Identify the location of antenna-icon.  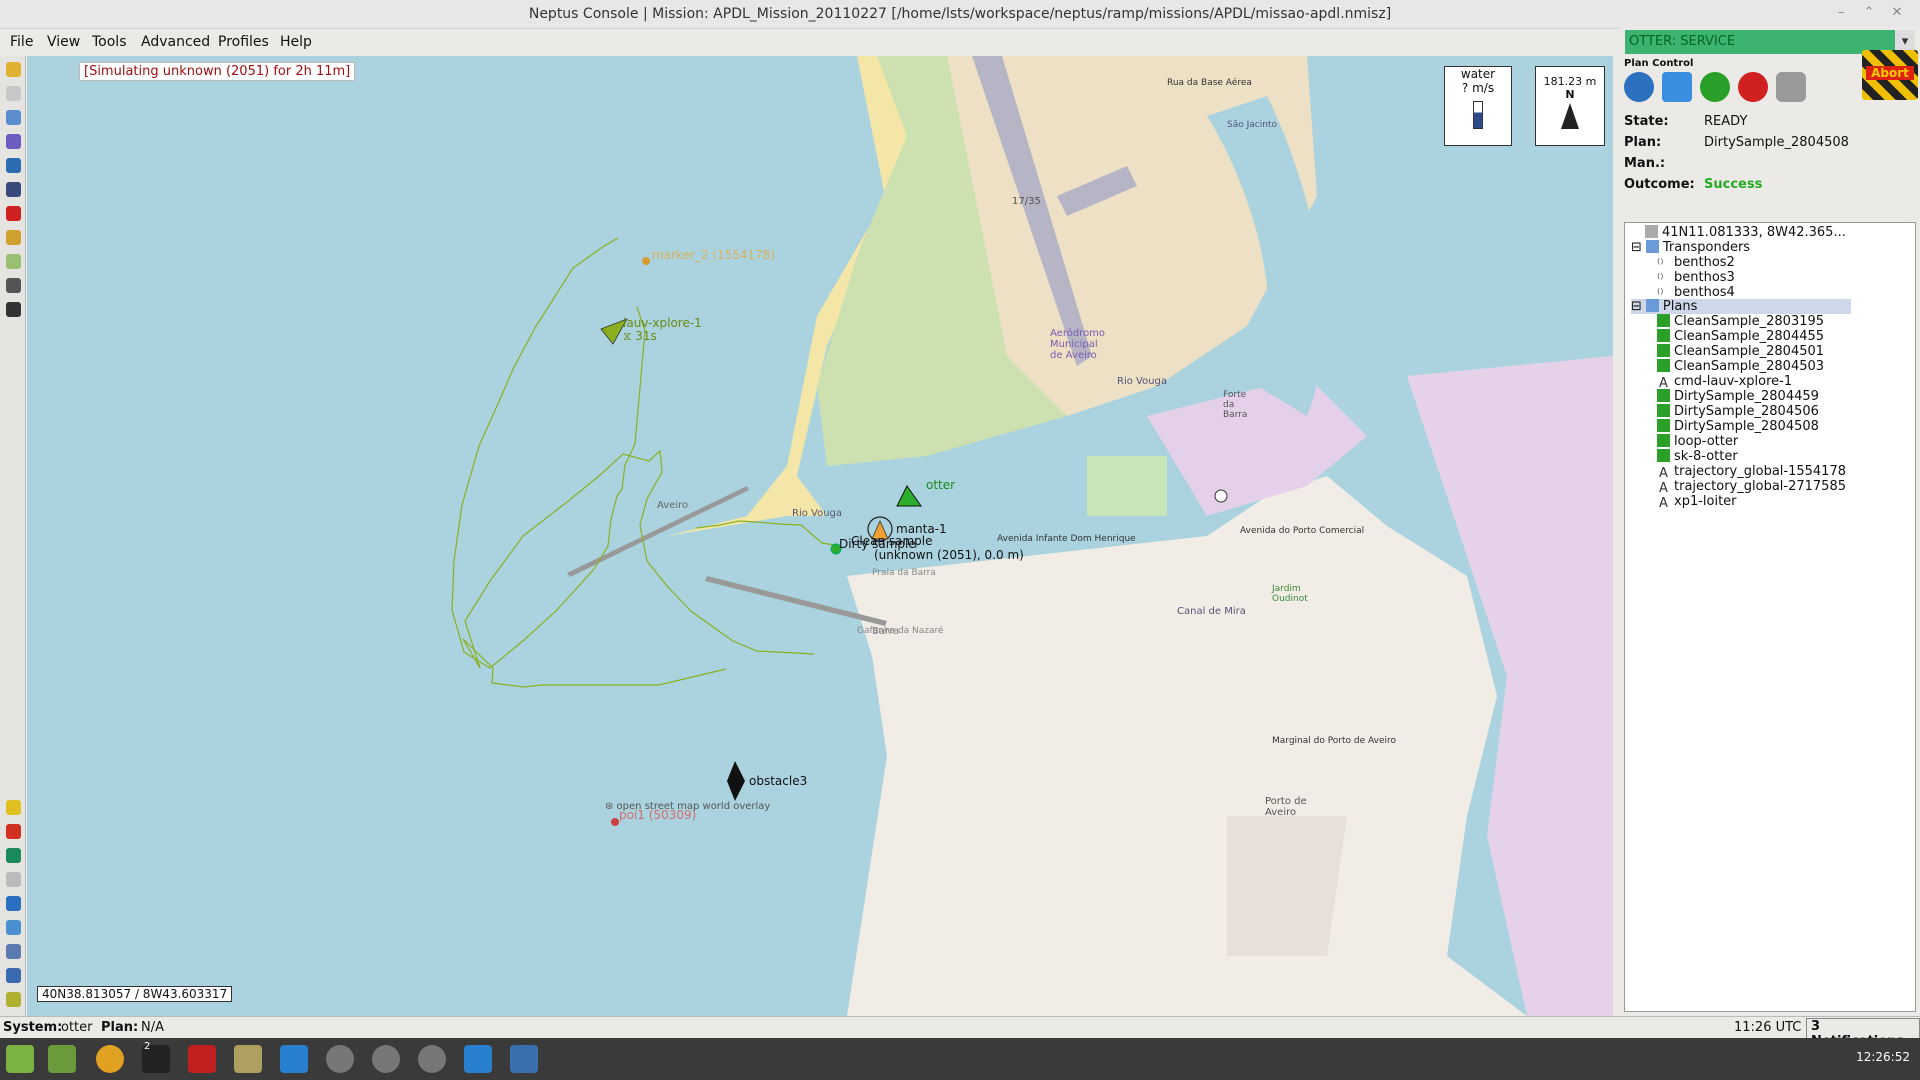
(1639, 87).